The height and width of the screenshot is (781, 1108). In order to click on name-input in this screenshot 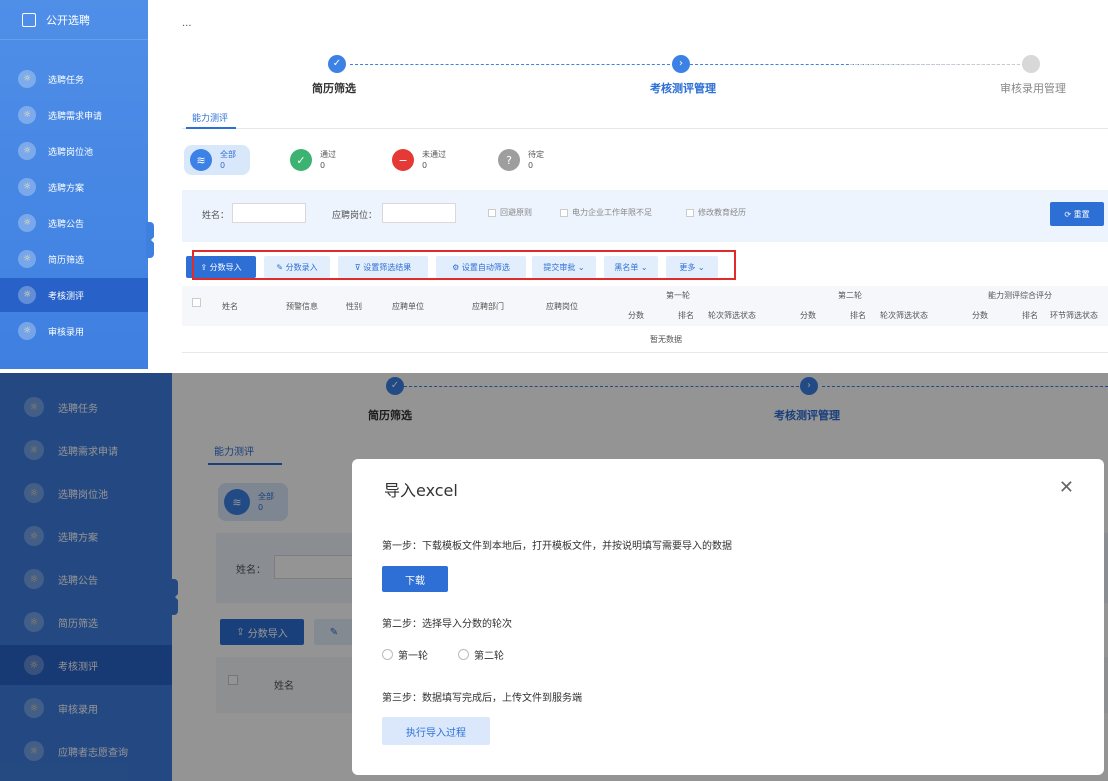, I will do `click(269, 213)`.